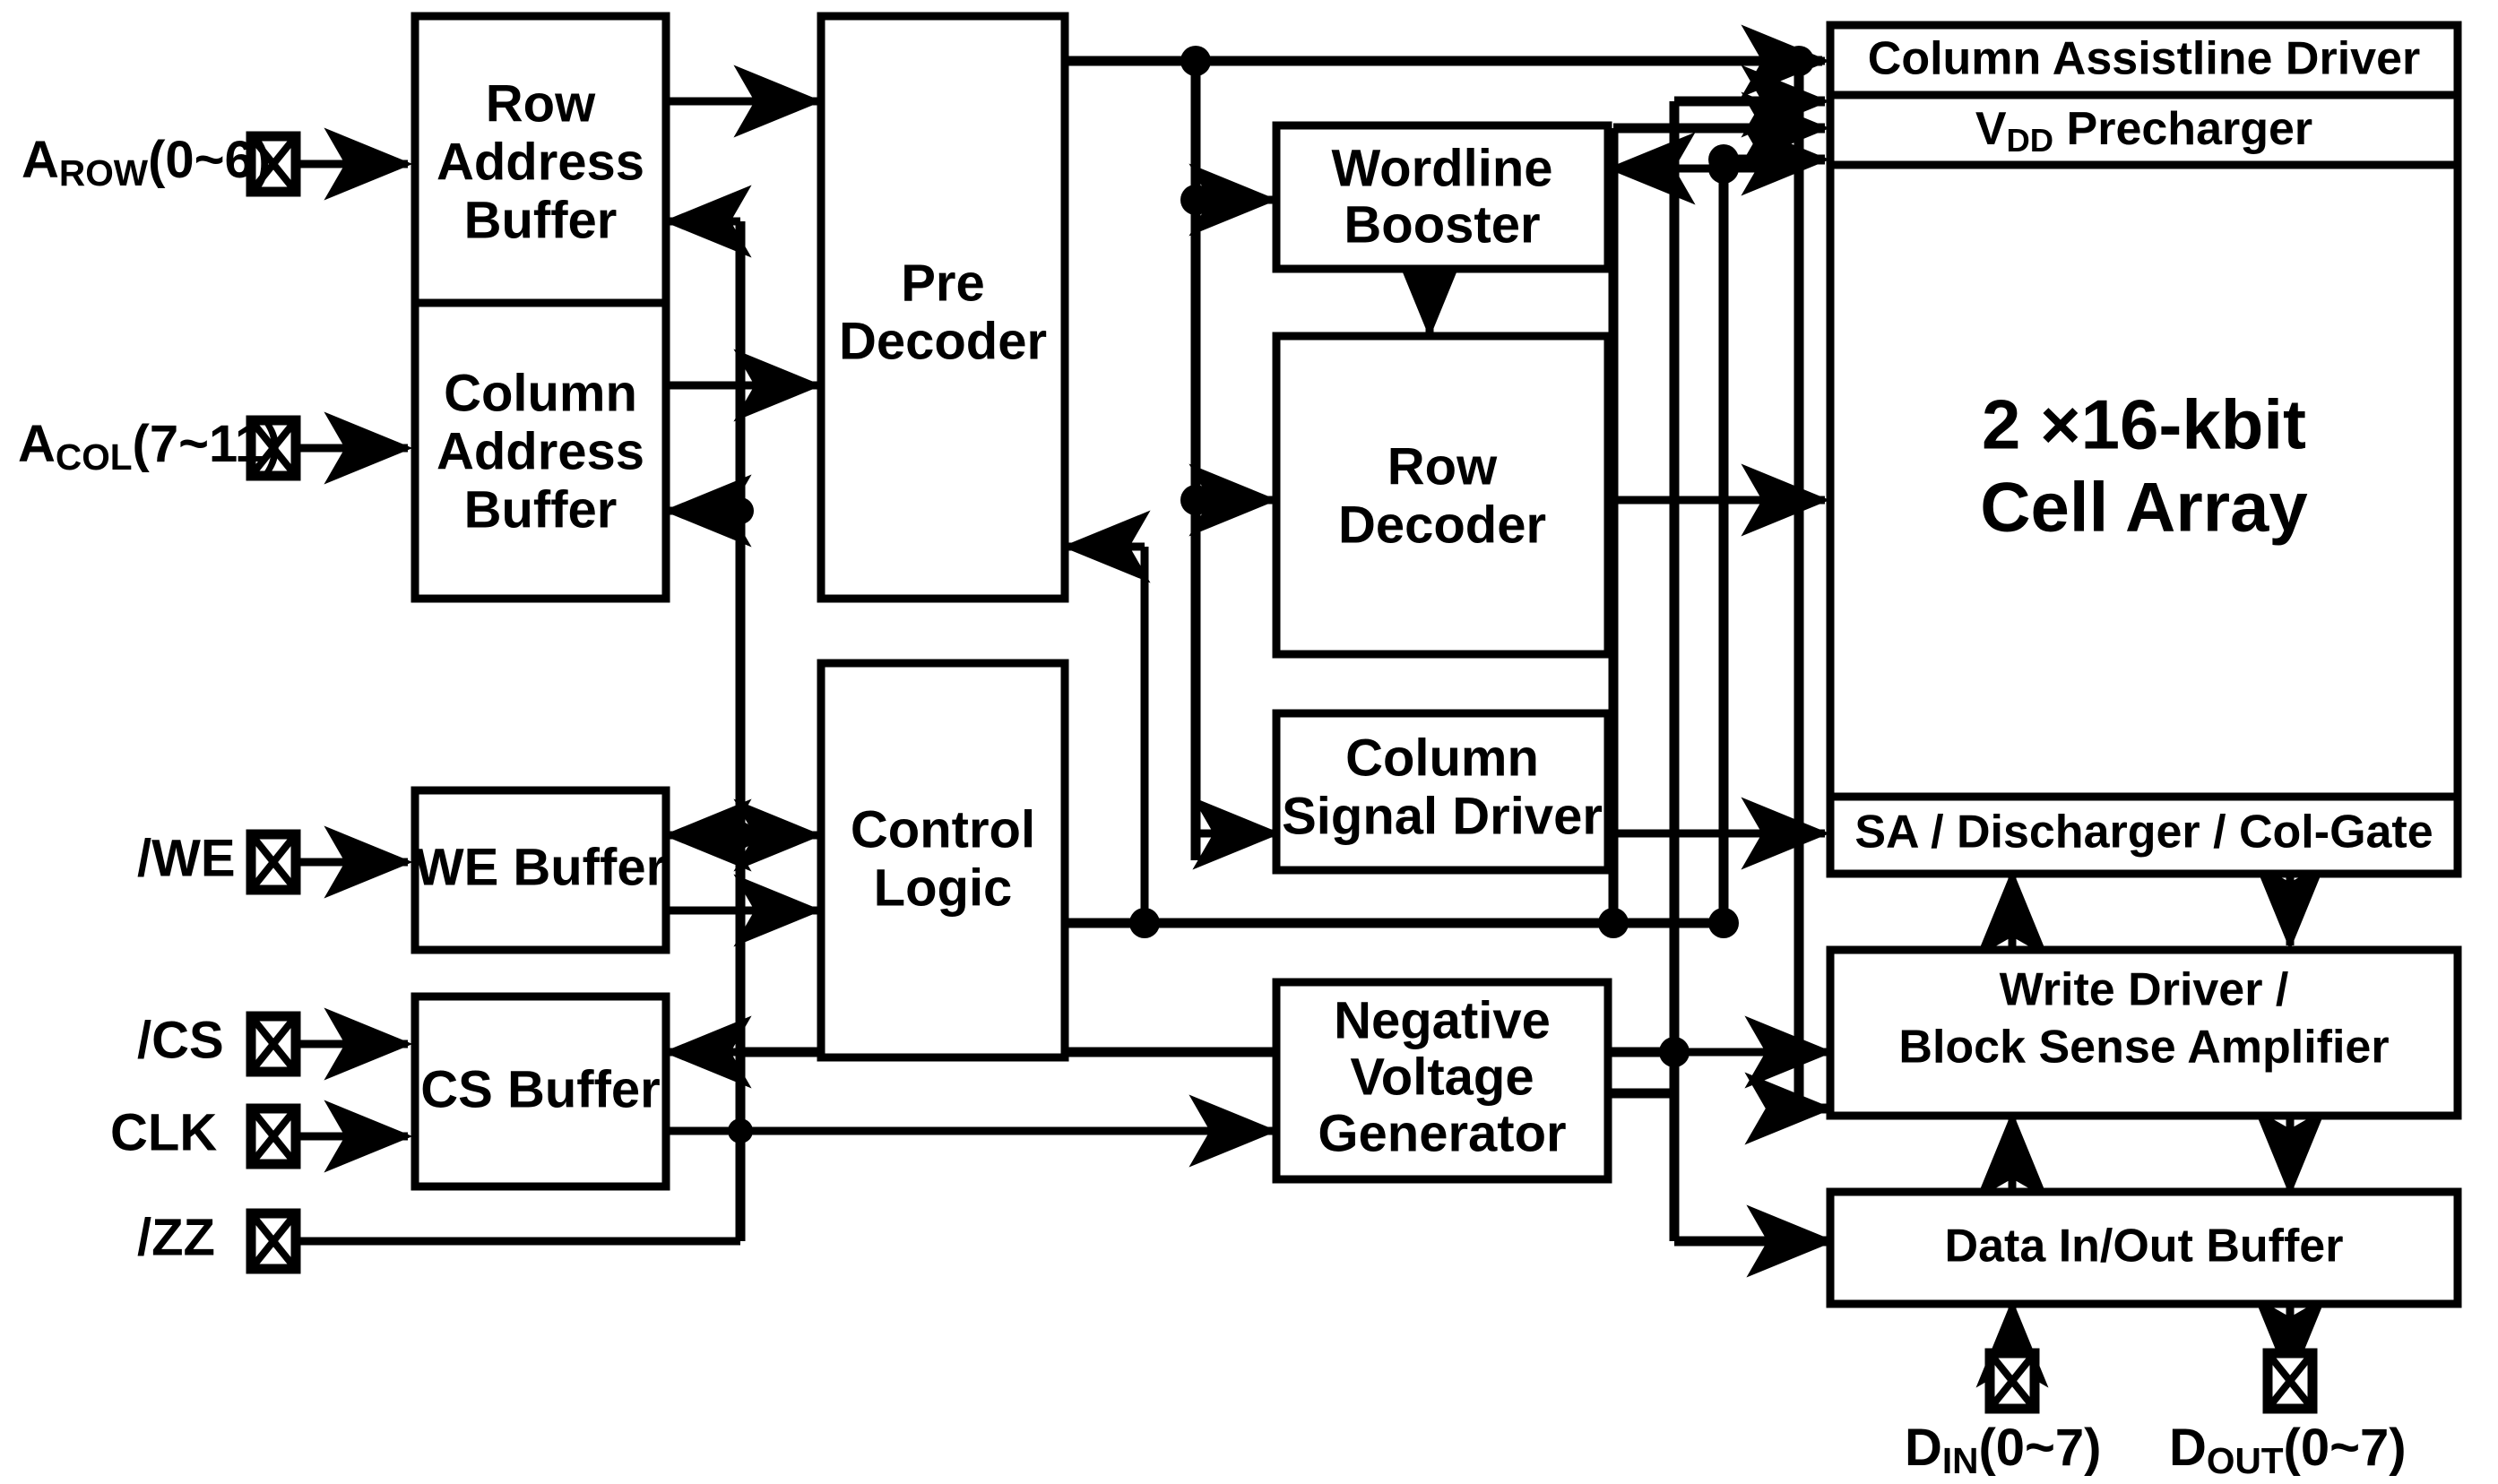 Image resolution: width=2498 pixels, height=1484 pixels. Describe the element at coordinates (1442, 1077) in the screenshot. I see `negative-voltage-generator-line-2: Voltage` at that location.